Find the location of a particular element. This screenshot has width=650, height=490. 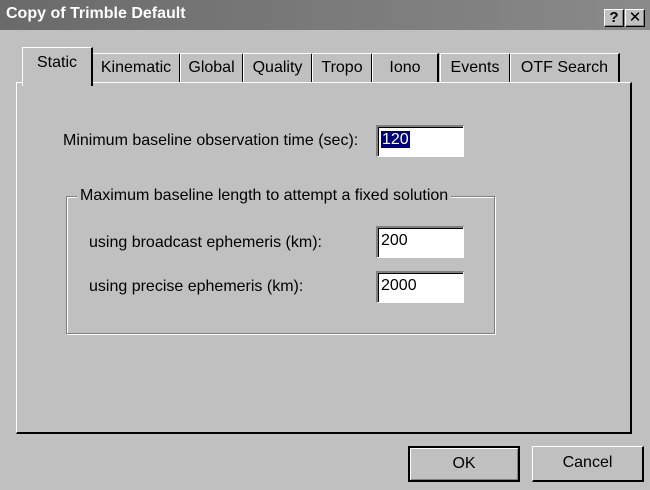

tab-otf-search: OTF Search is located at coordinates (565, 68).